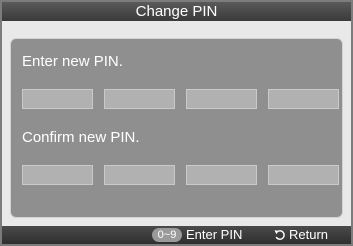 The height and width of the screenshot is (246, 353). I want to click on digit-keys-badge: 0~9, so click(167, 235).